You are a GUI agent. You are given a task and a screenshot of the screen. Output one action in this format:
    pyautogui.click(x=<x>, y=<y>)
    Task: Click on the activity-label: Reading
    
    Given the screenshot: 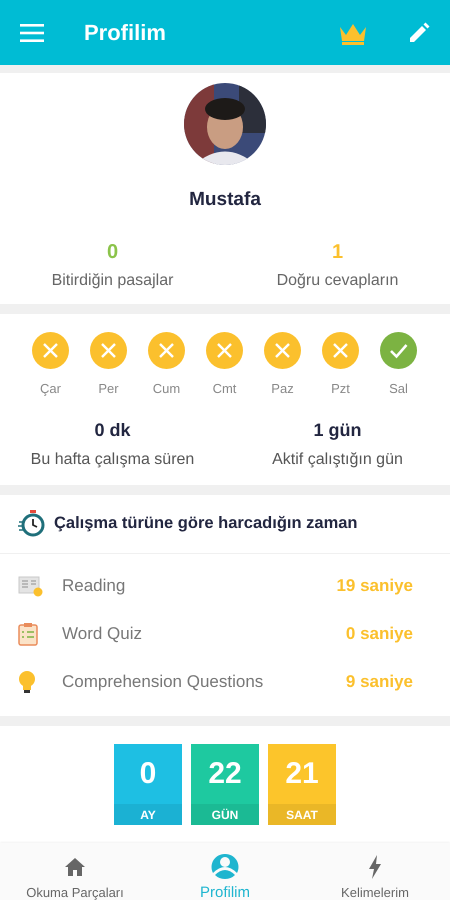 What is the action you would take?
    pyautogui.click(x=94, y=586)
    